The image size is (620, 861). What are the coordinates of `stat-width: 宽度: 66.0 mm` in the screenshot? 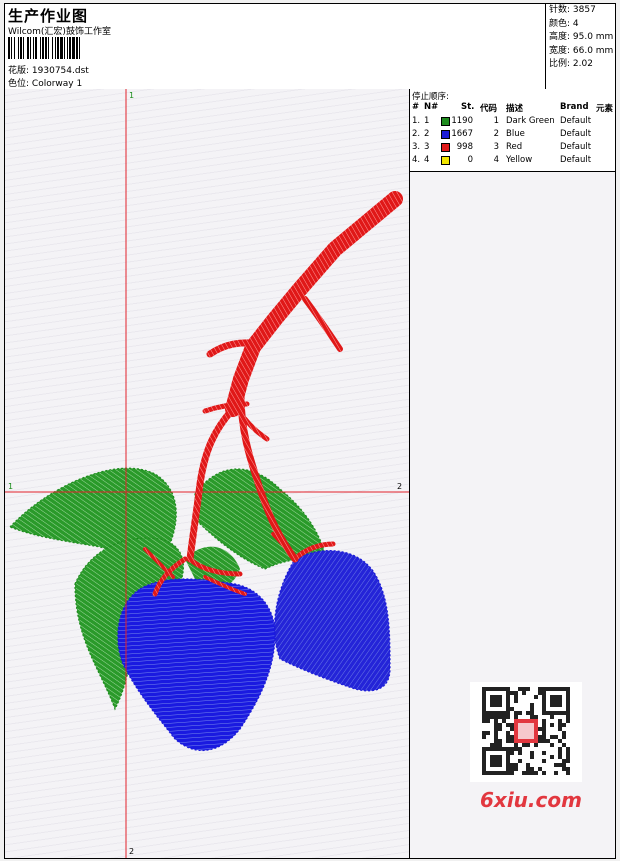 It's located at (581, 50).